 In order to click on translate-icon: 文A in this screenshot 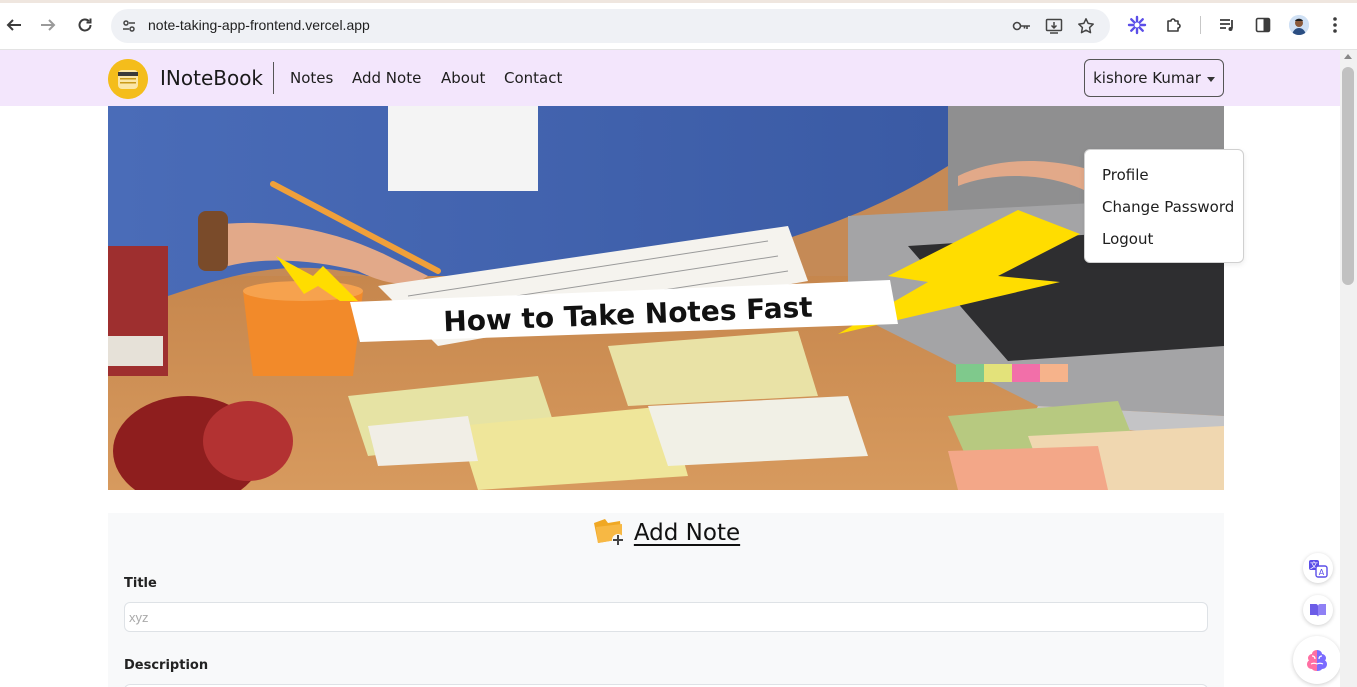, I will do `click(1318, 568)`.